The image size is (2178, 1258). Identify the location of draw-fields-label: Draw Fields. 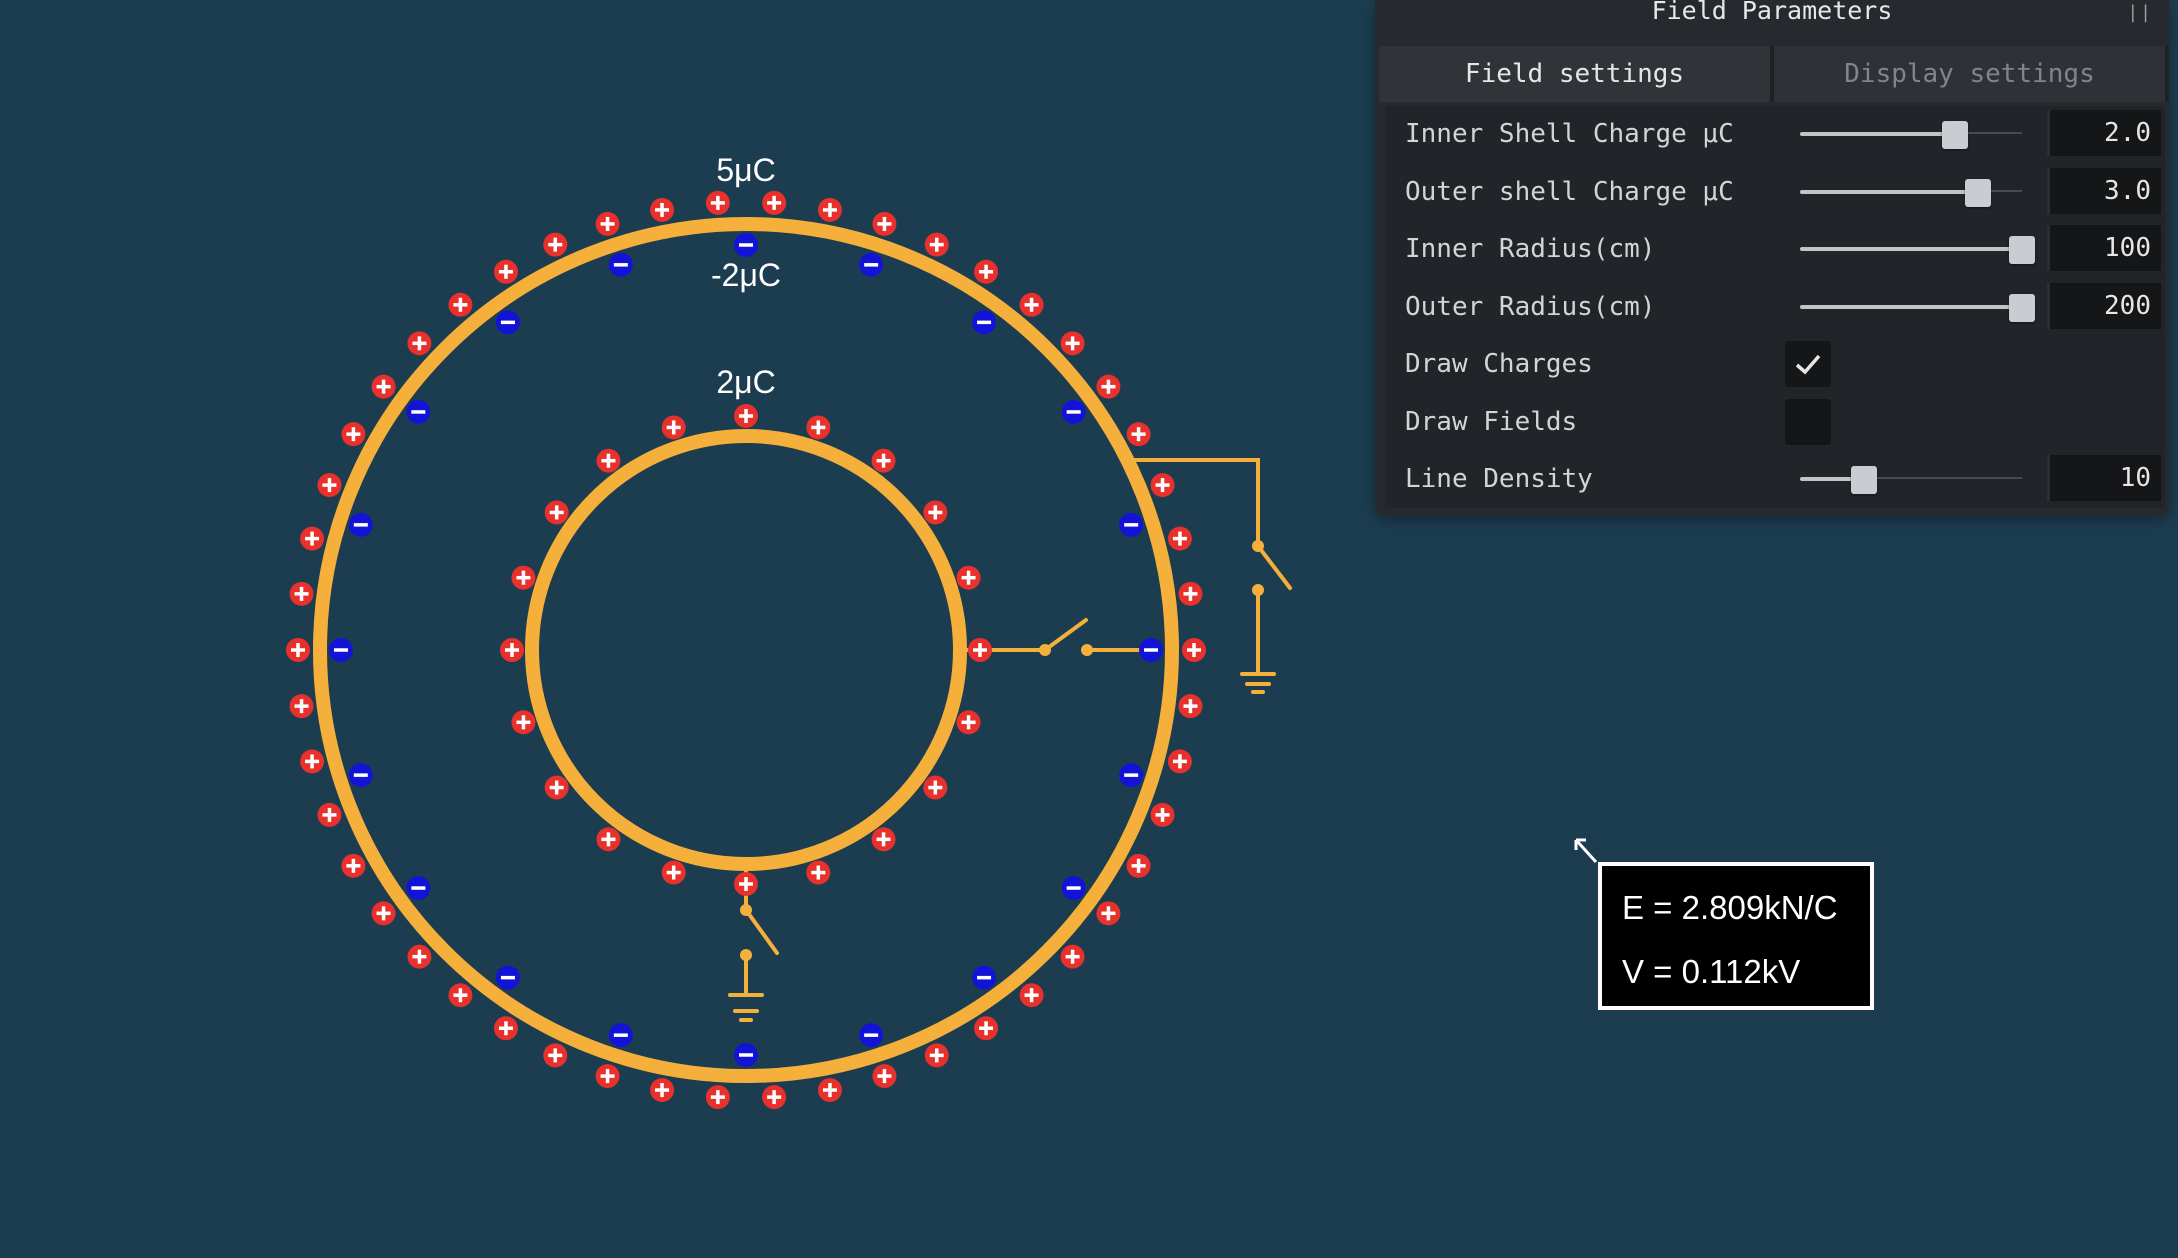
(1491, 422).